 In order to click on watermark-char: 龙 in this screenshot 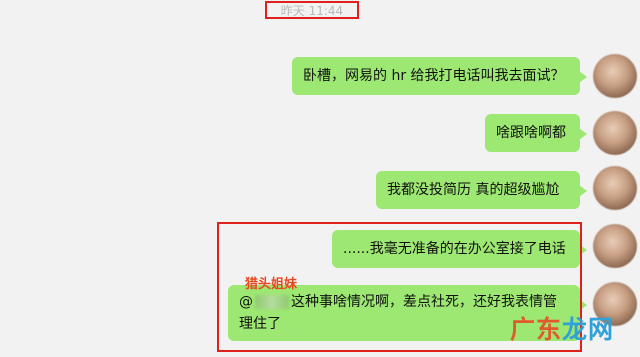, I will do `click(575, 329)`.